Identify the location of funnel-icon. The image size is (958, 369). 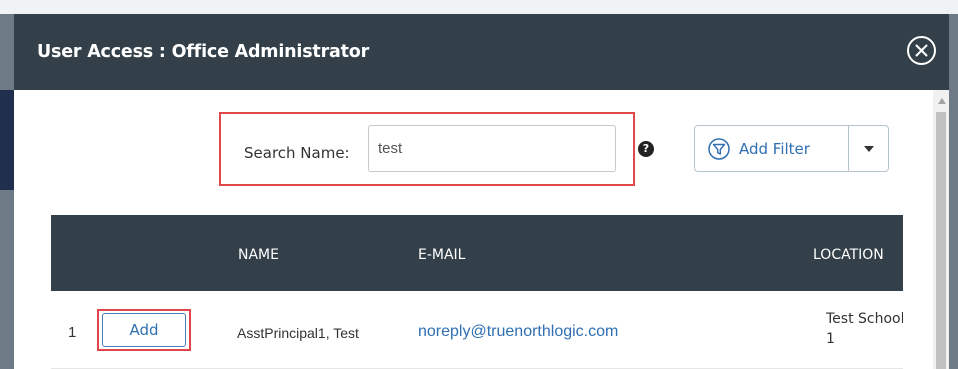
(719, 149).